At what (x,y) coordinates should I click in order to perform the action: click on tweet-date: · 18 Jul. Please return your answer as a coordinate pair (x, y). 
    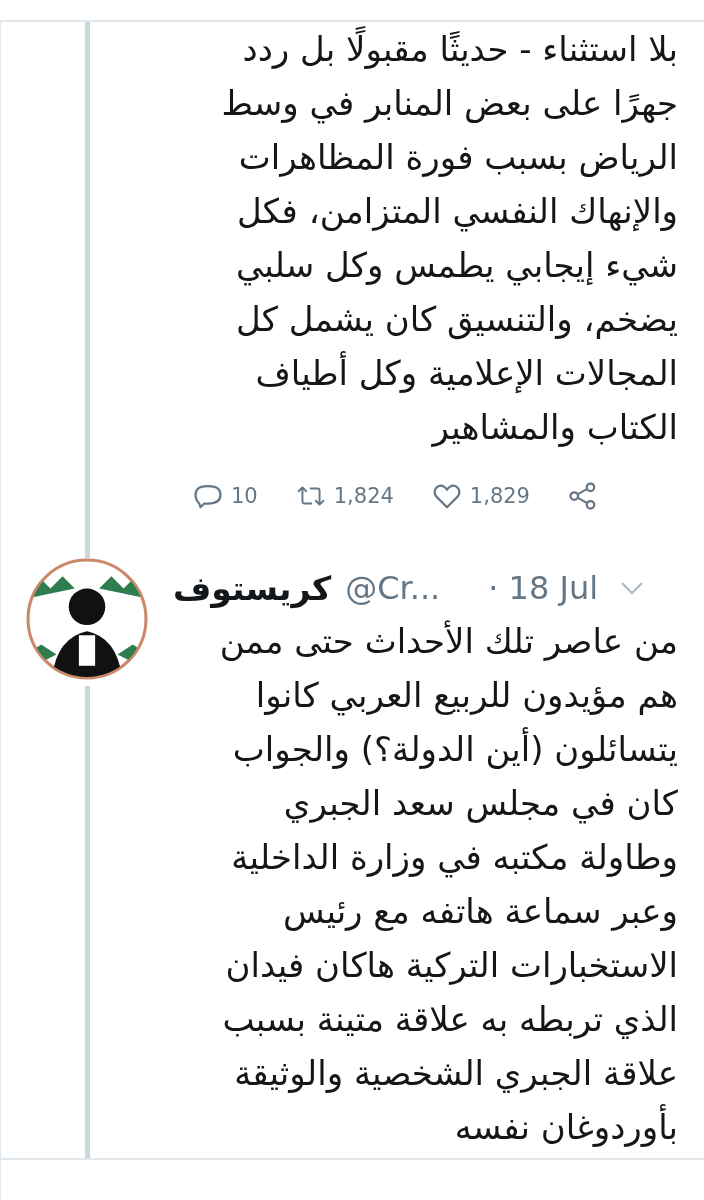
    Looking at the image, I should click on (543, 588).